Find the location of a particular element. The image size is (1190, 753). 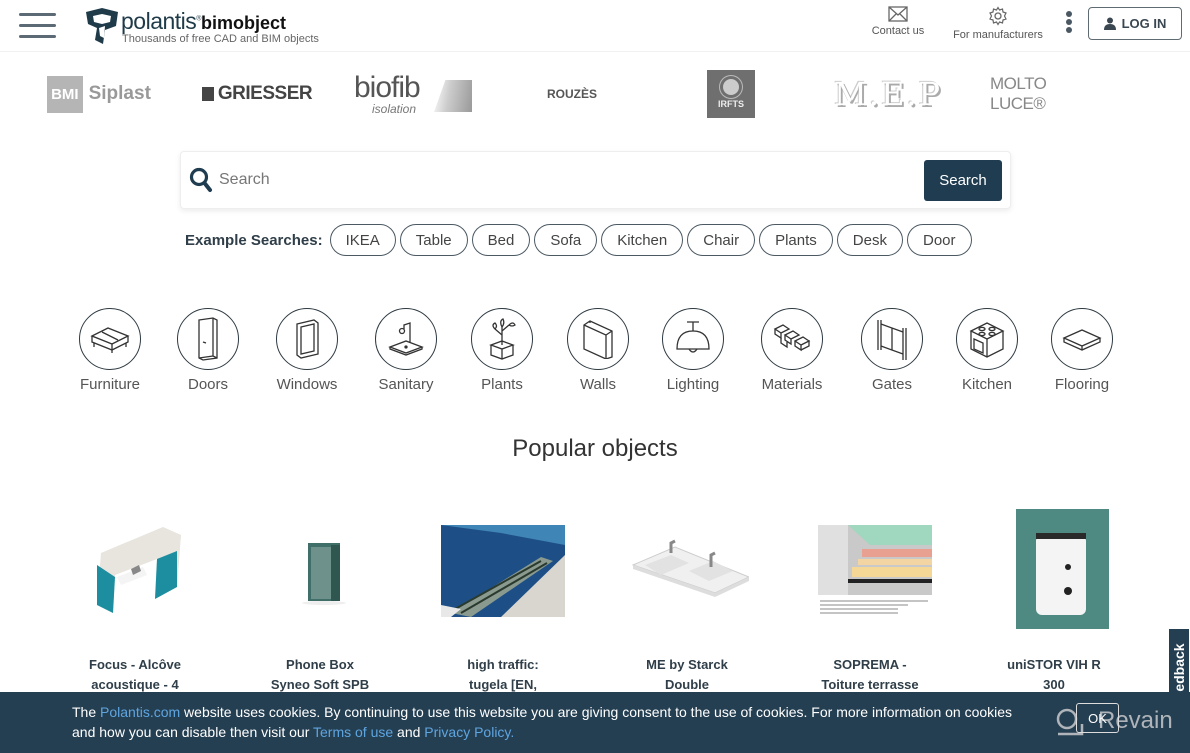

brand-biofib-sub: isolation is located at coordinates (394, 109).